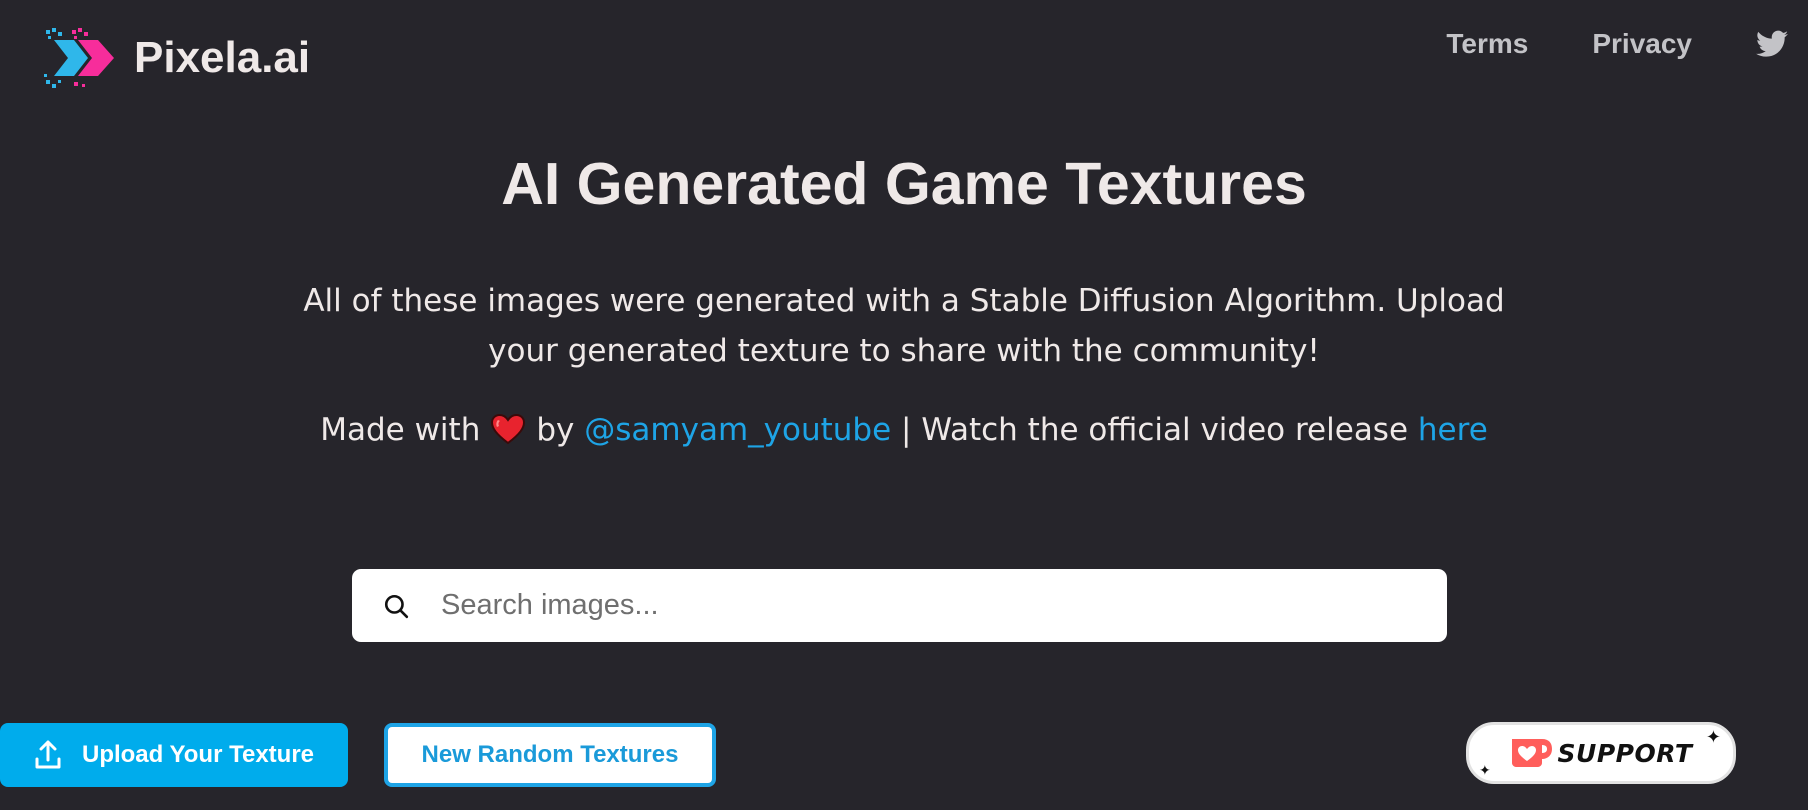 This screenshot has height=810, width=1808. Describe the element at coordinates (396, 606) in the screenshot. I see `search-icon` at that location.